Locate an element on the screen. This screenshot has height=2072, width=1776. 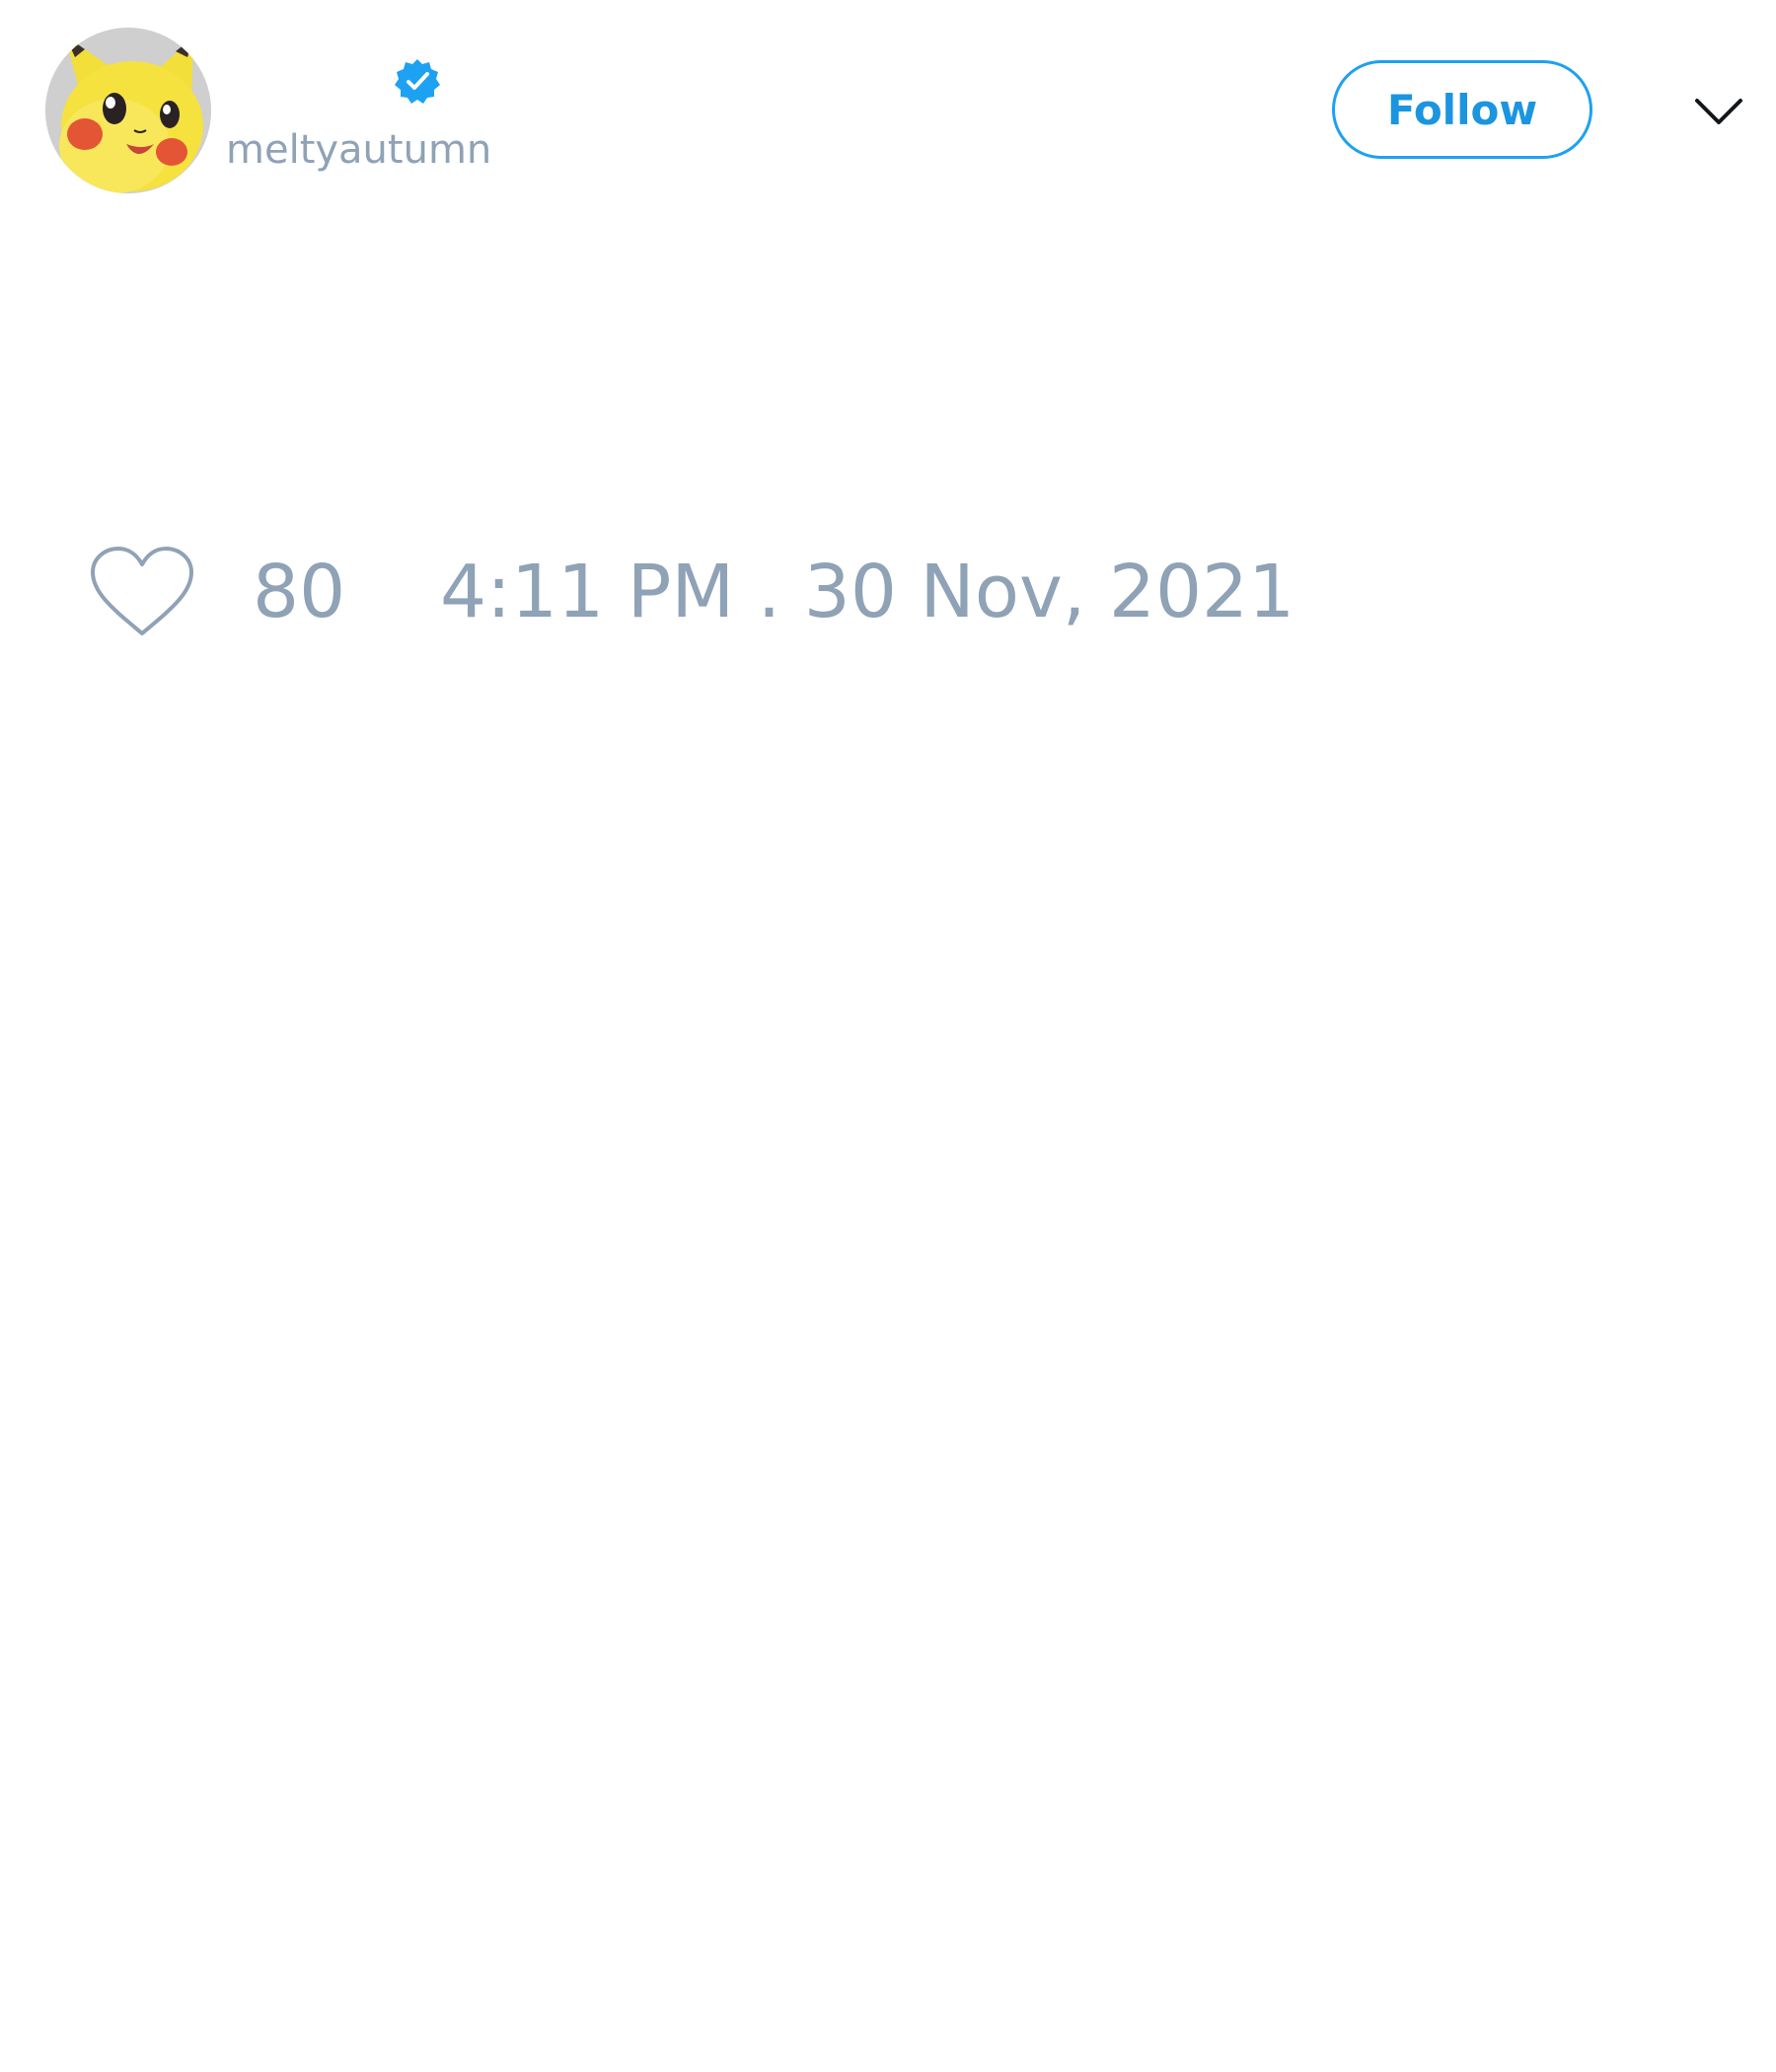
heart-outline-icon is located at coordinates (142, 592).